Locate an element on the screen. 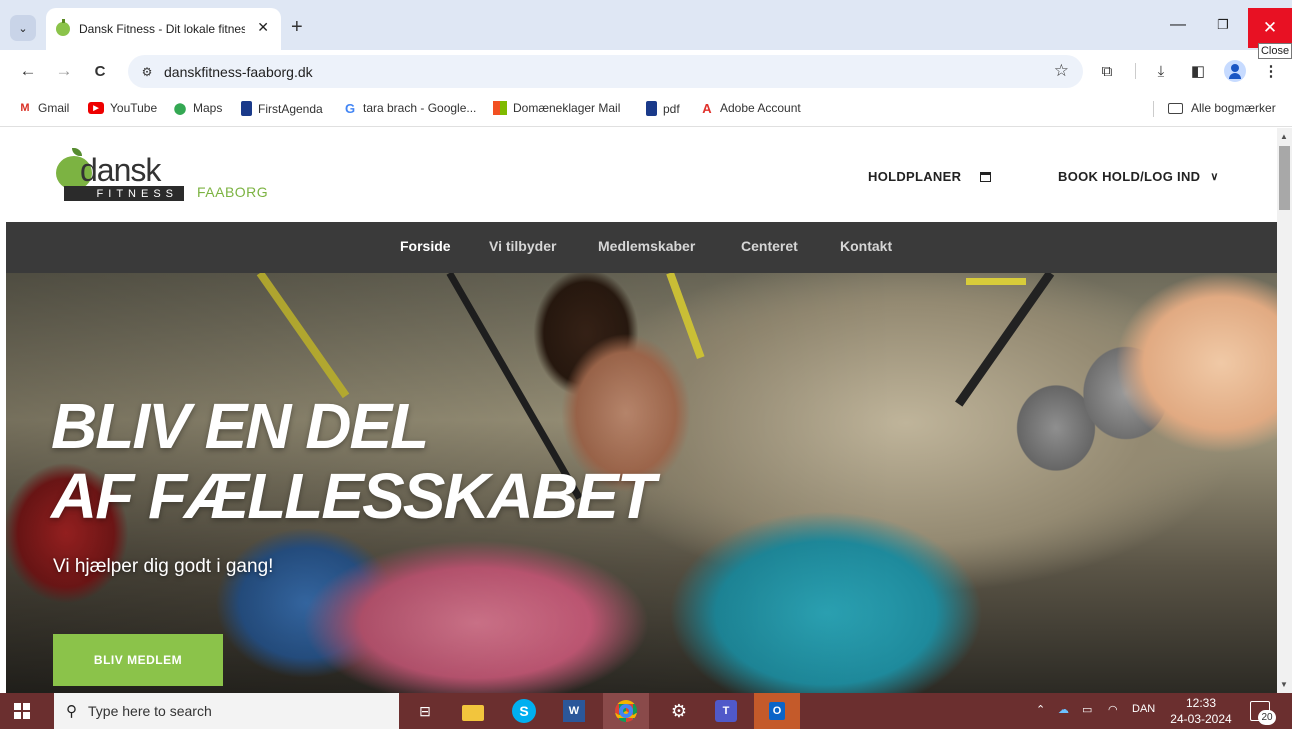 The width and height of the screenshot is (1292, 729). profile-avatar-icon is located at coordinates (1235, 71).